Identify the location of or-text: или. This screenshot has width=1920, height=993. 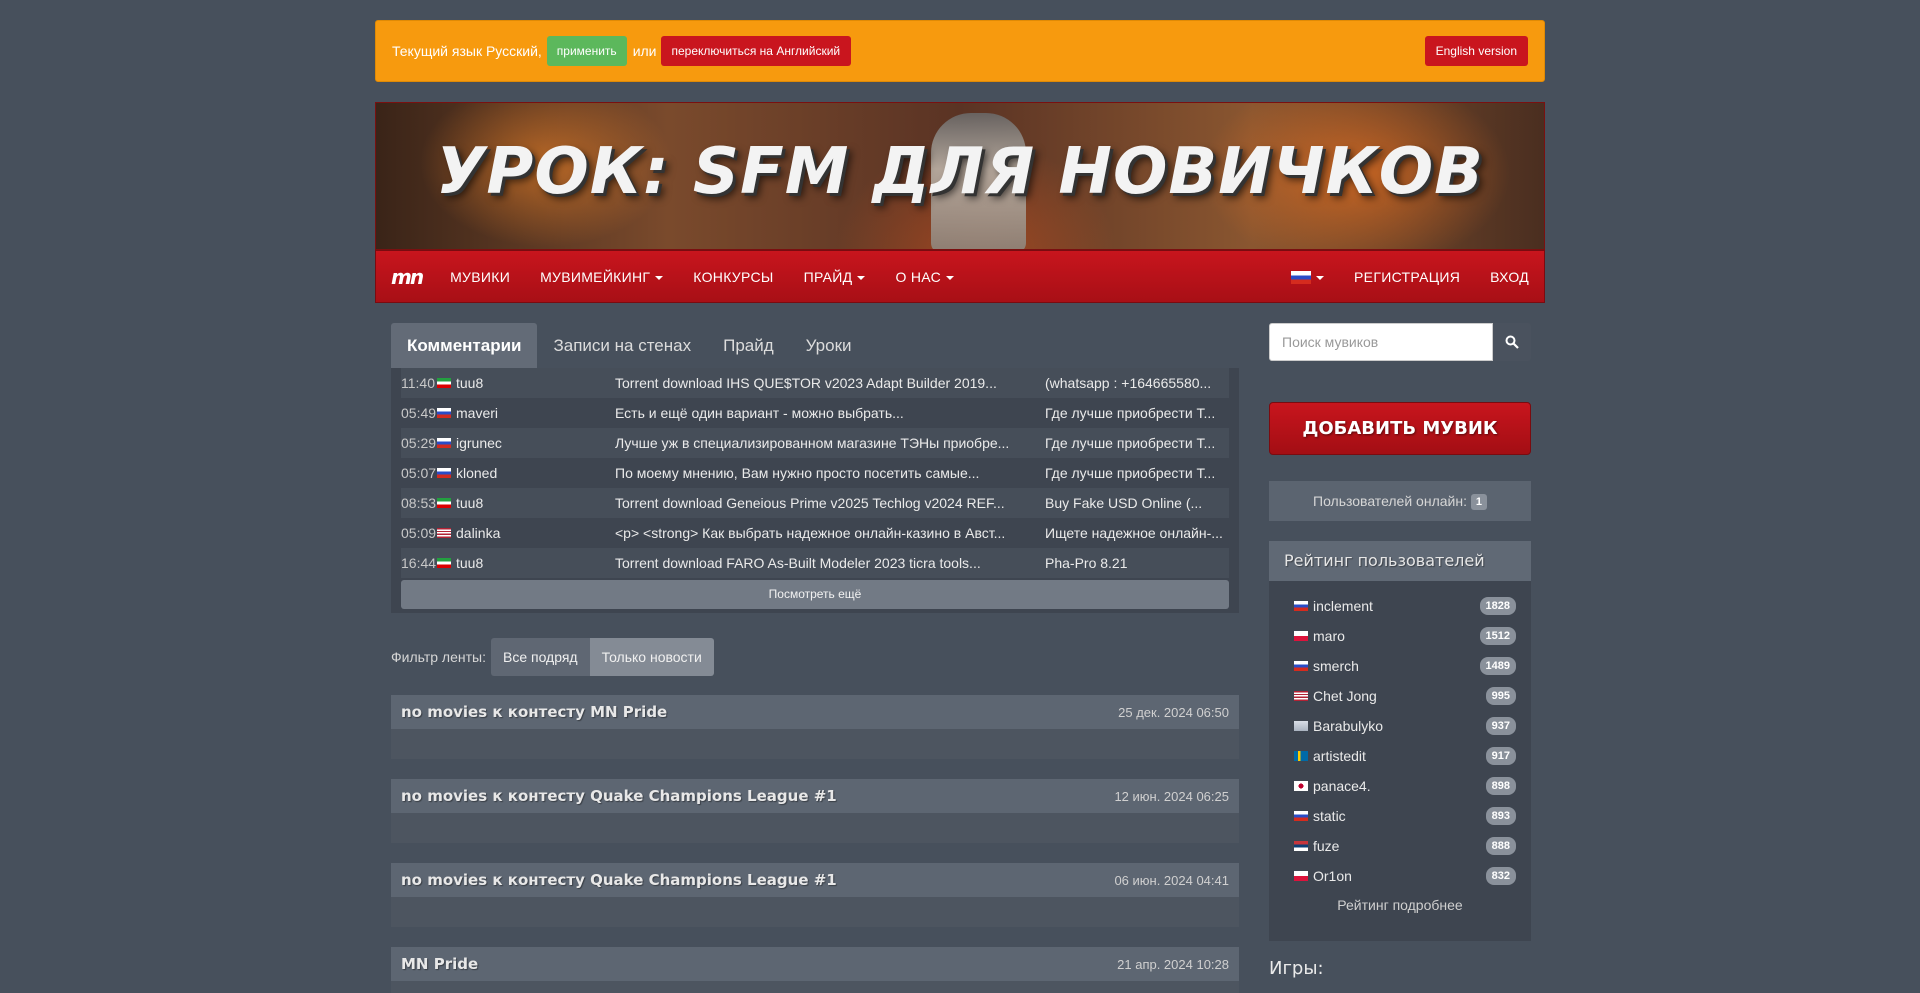
(644, 51).